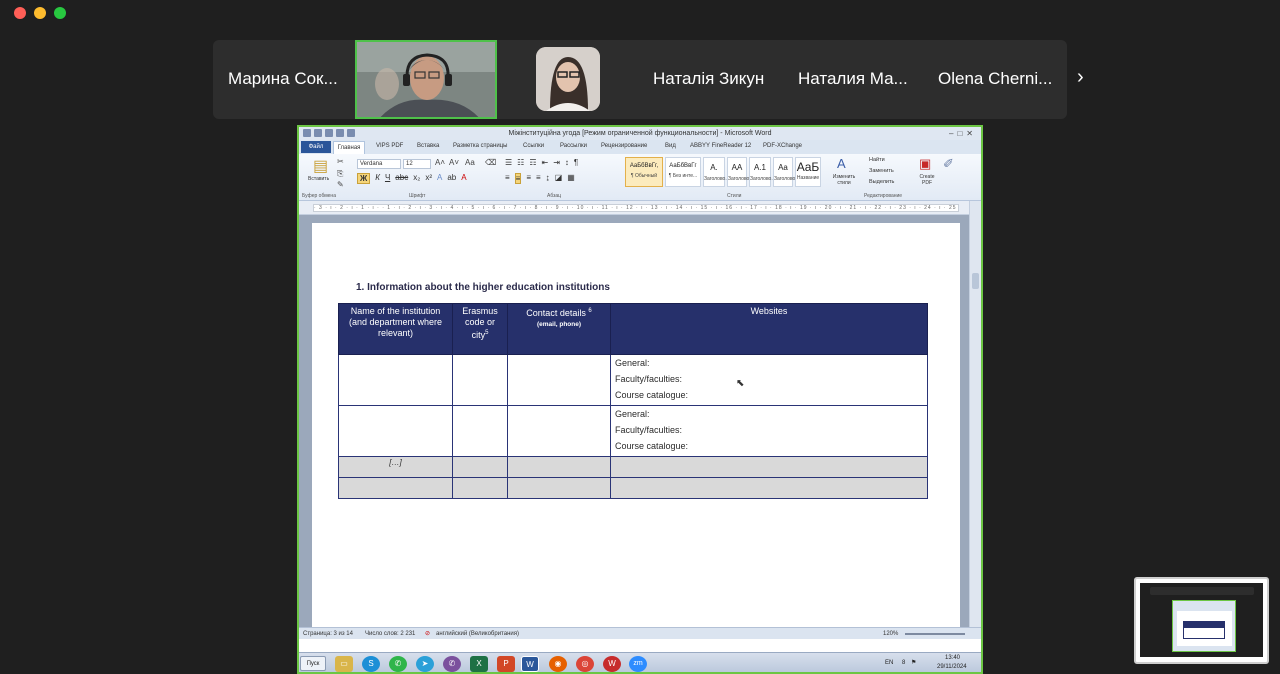  Describe the element at coordinates (425, 664) in the screenshot. I see `telegram-icon: ➤` at that location.